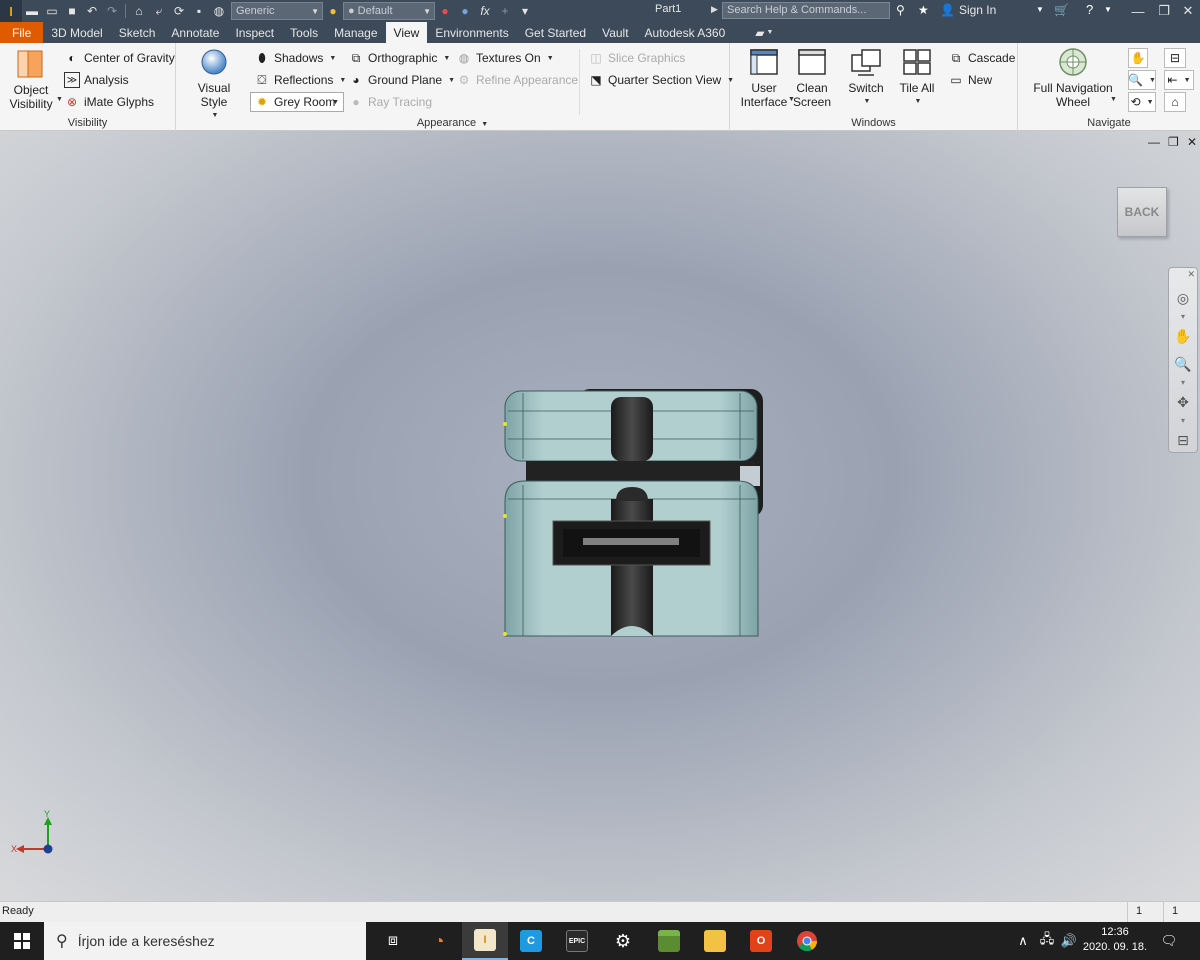 The image size is (1200, 960). I want to click on taskbar-search-input: ⚲ Írjon ide a kereséshez, so click(205, 941).